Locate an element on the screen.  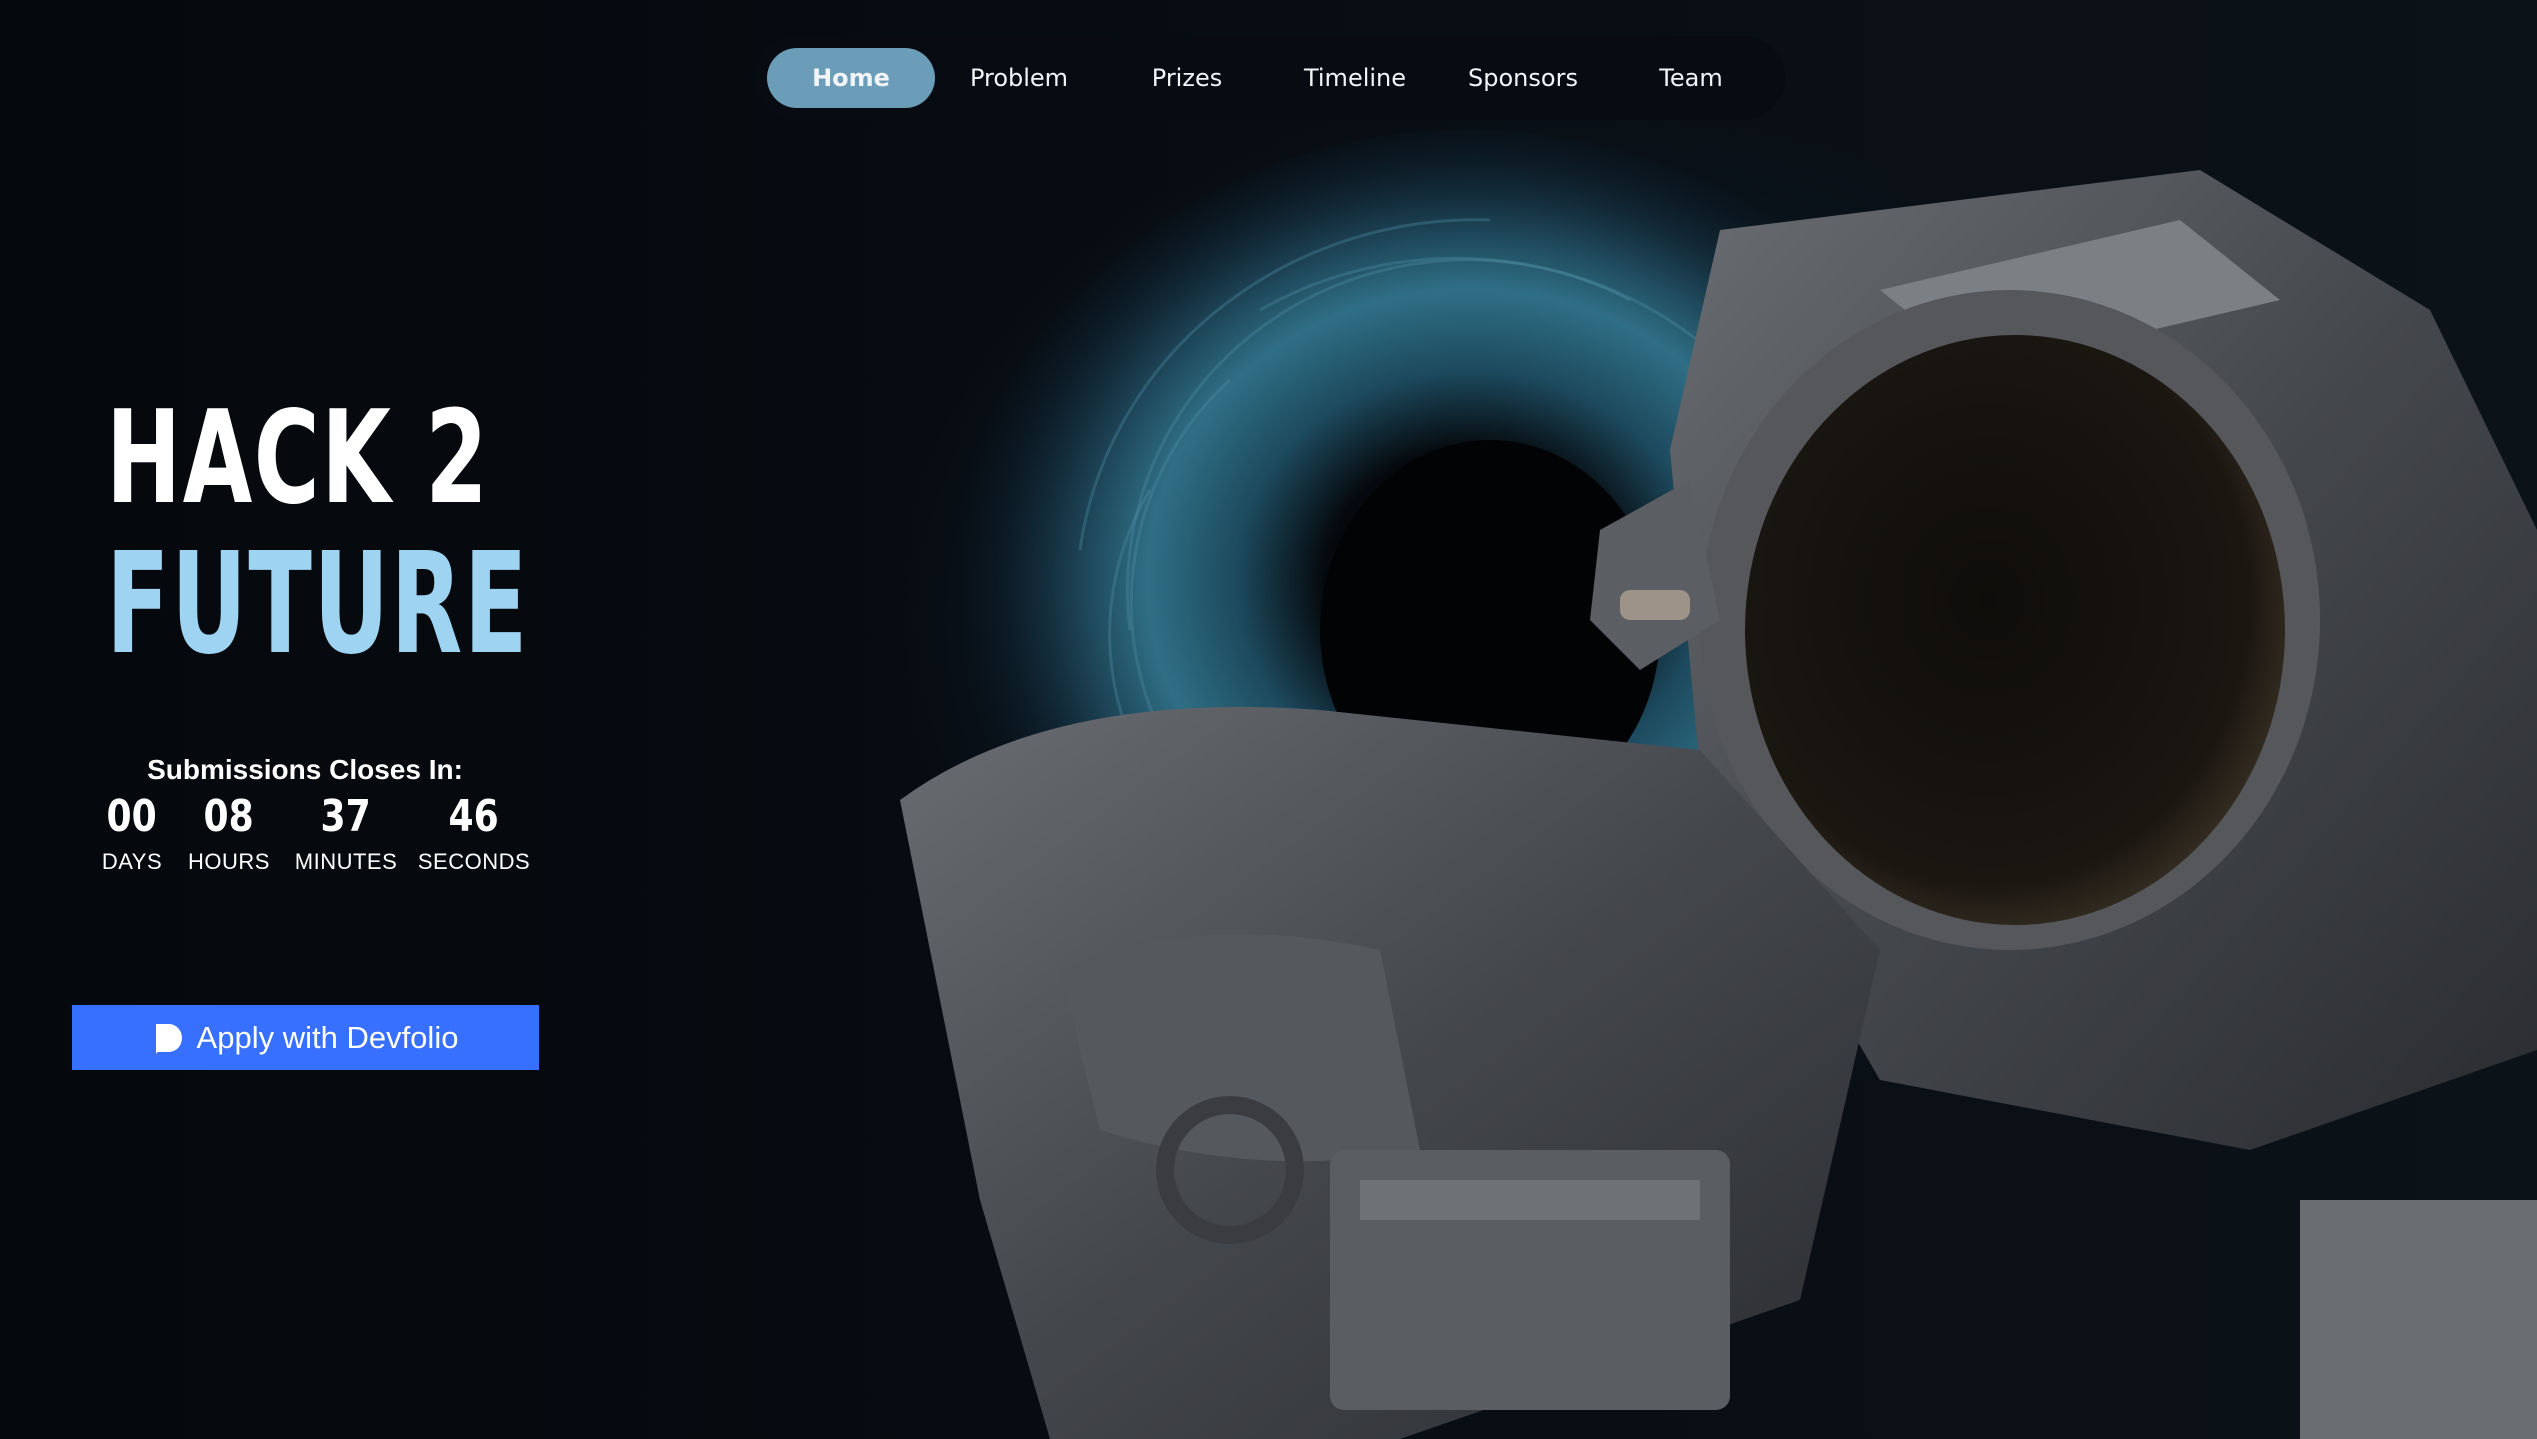
countdown-hours: 08 HOURS is located at coordinates (229, 835).